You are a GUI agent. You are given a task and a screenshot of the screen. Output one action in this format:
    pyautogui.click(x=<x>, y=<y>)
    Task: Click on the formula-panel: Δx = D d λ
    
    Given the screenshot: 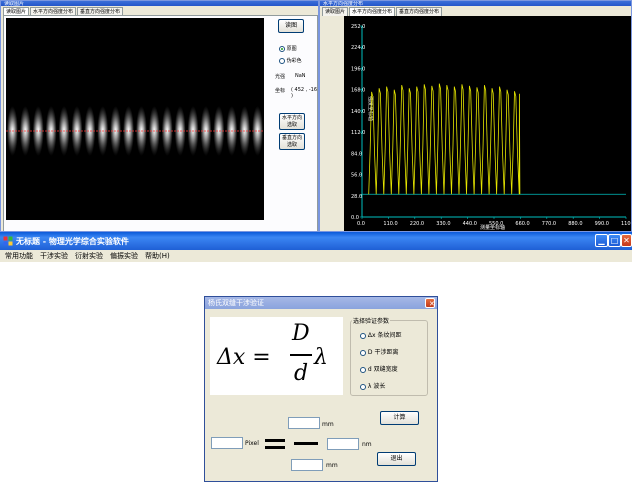 What is the action you would take?
    pyautogui.click(x=276, y=356)
    